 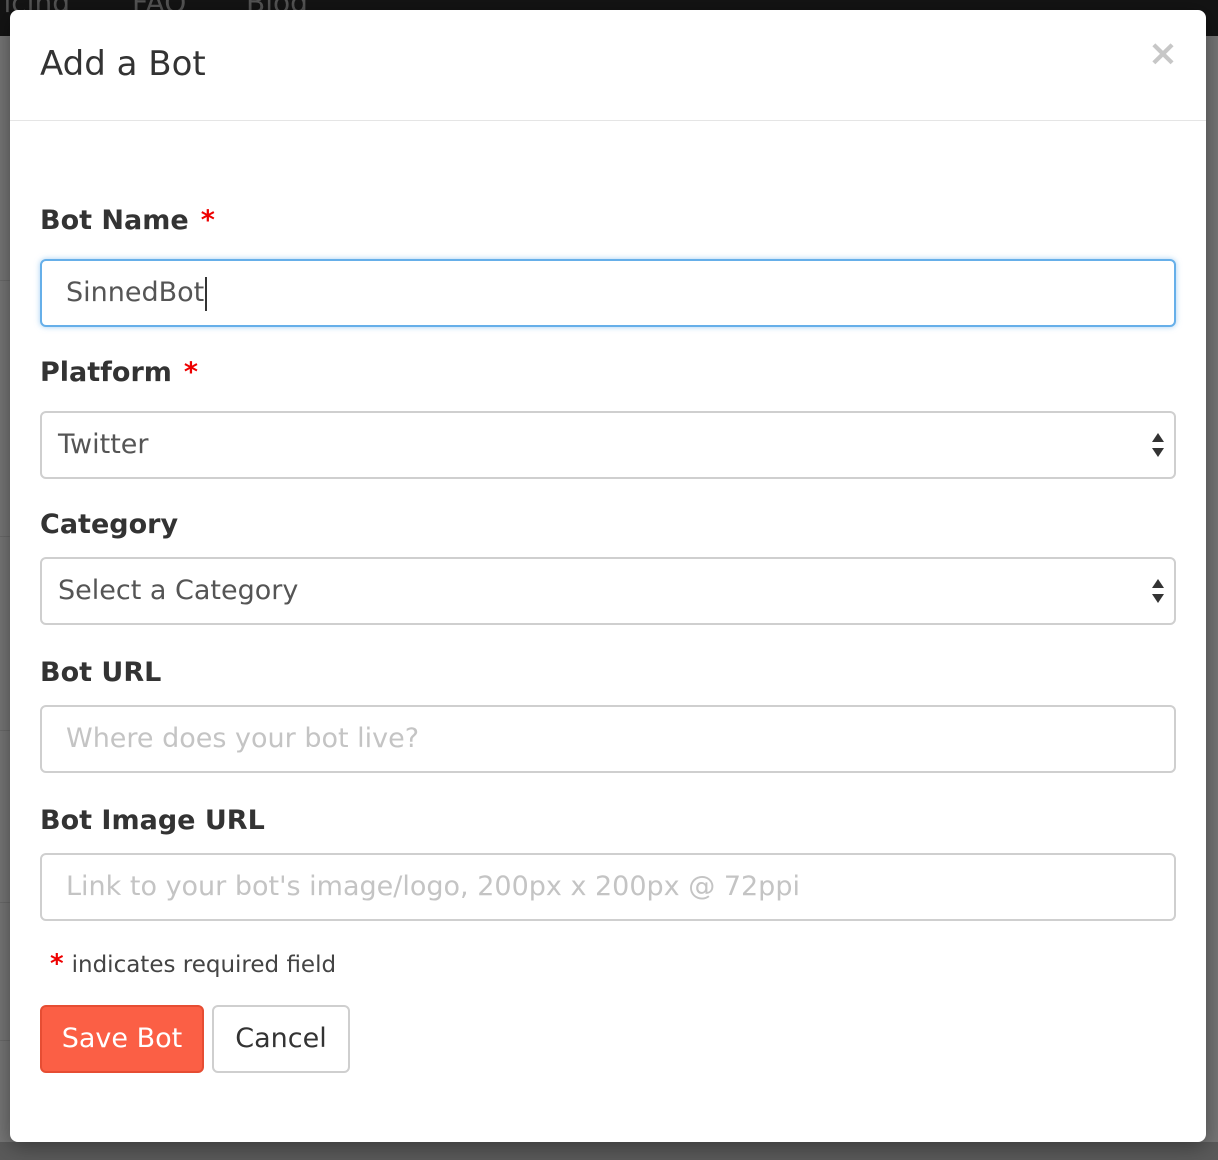 I want to click on required-field-note: * indicates required field, so click(x=193, y=964).